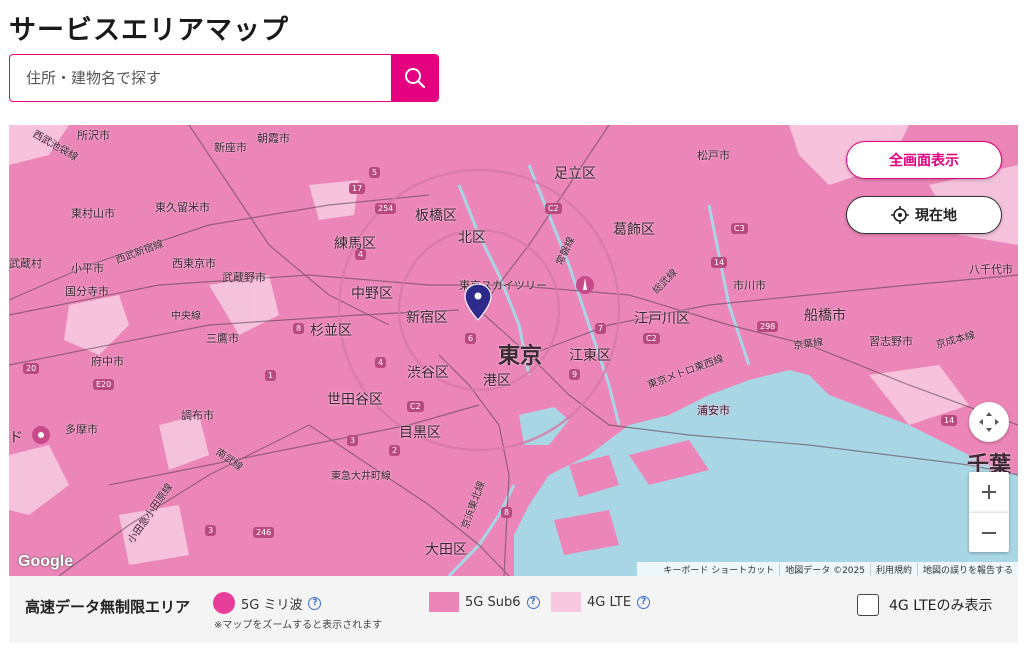 The height and width of the screenshot is (650, 1024). Describe the element at coordinates (46, 561) in the screenshot. I see `google-logo: Google` at that location.